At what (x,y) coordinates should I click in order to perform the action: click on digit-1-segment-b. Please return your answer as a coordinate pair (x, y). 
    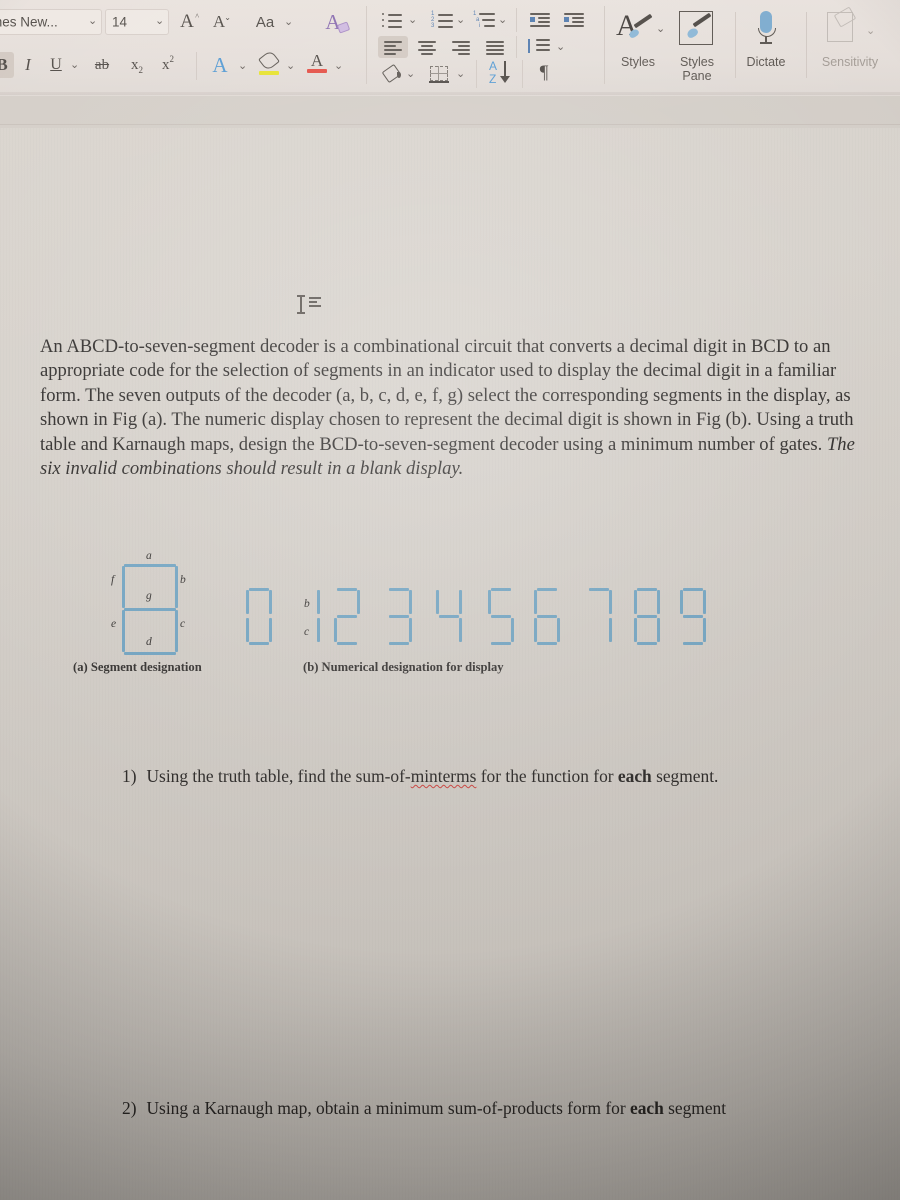
    Looking at the image, I should click on (319, 602).